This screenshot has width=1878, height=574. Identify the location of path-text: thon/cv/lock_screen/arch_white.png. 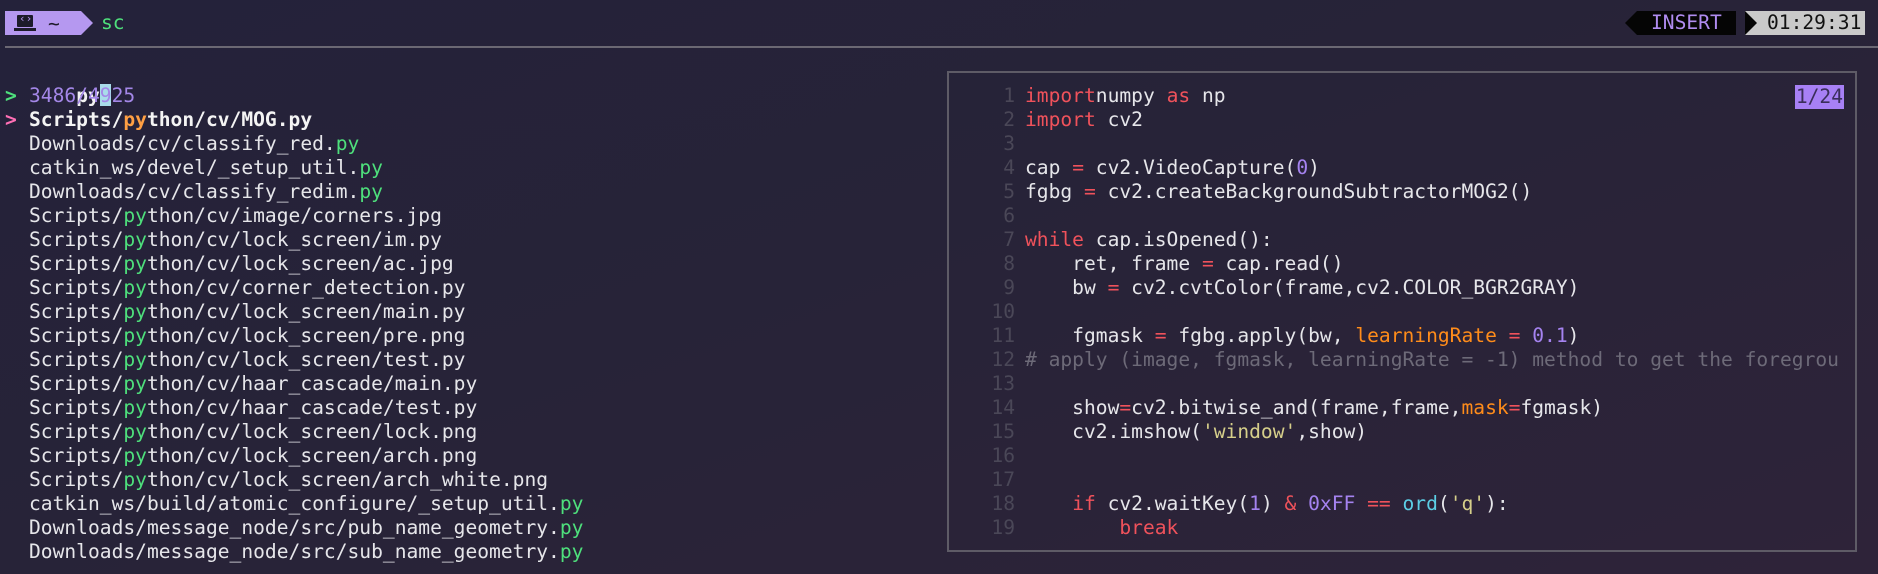
(347, 479).